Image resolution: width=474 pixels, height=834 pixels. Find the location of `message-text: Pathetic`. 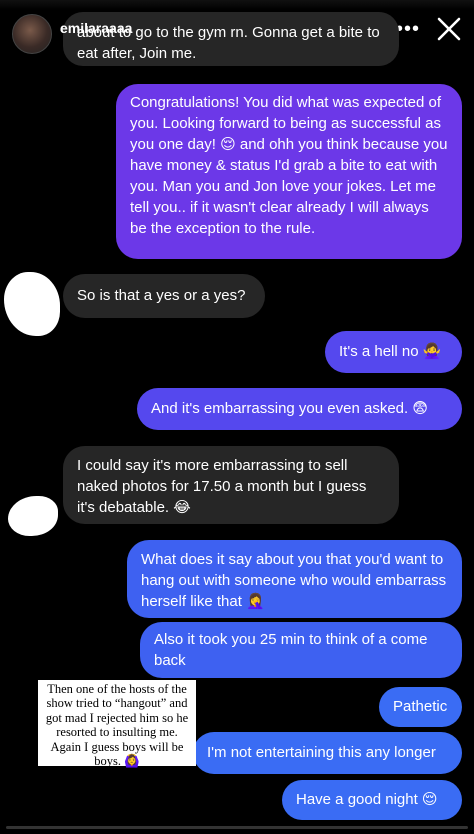

message-text: Pathetic is located at coordinates (420, 706).